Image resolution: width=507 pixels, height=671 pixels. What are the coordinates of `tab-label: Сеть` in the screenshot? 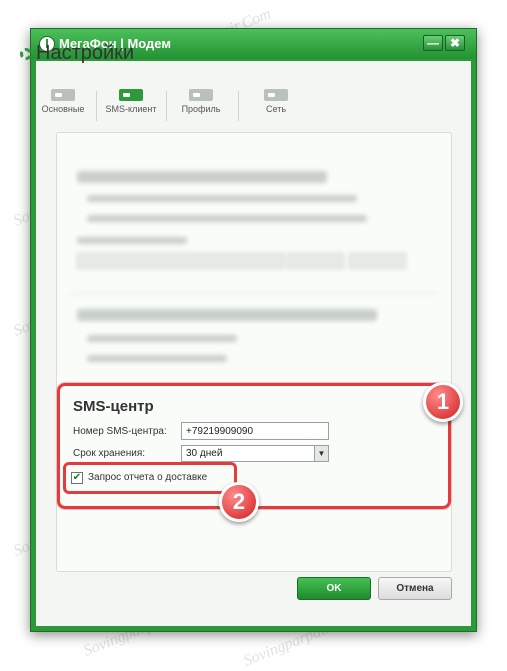 It's located at (276, 109).